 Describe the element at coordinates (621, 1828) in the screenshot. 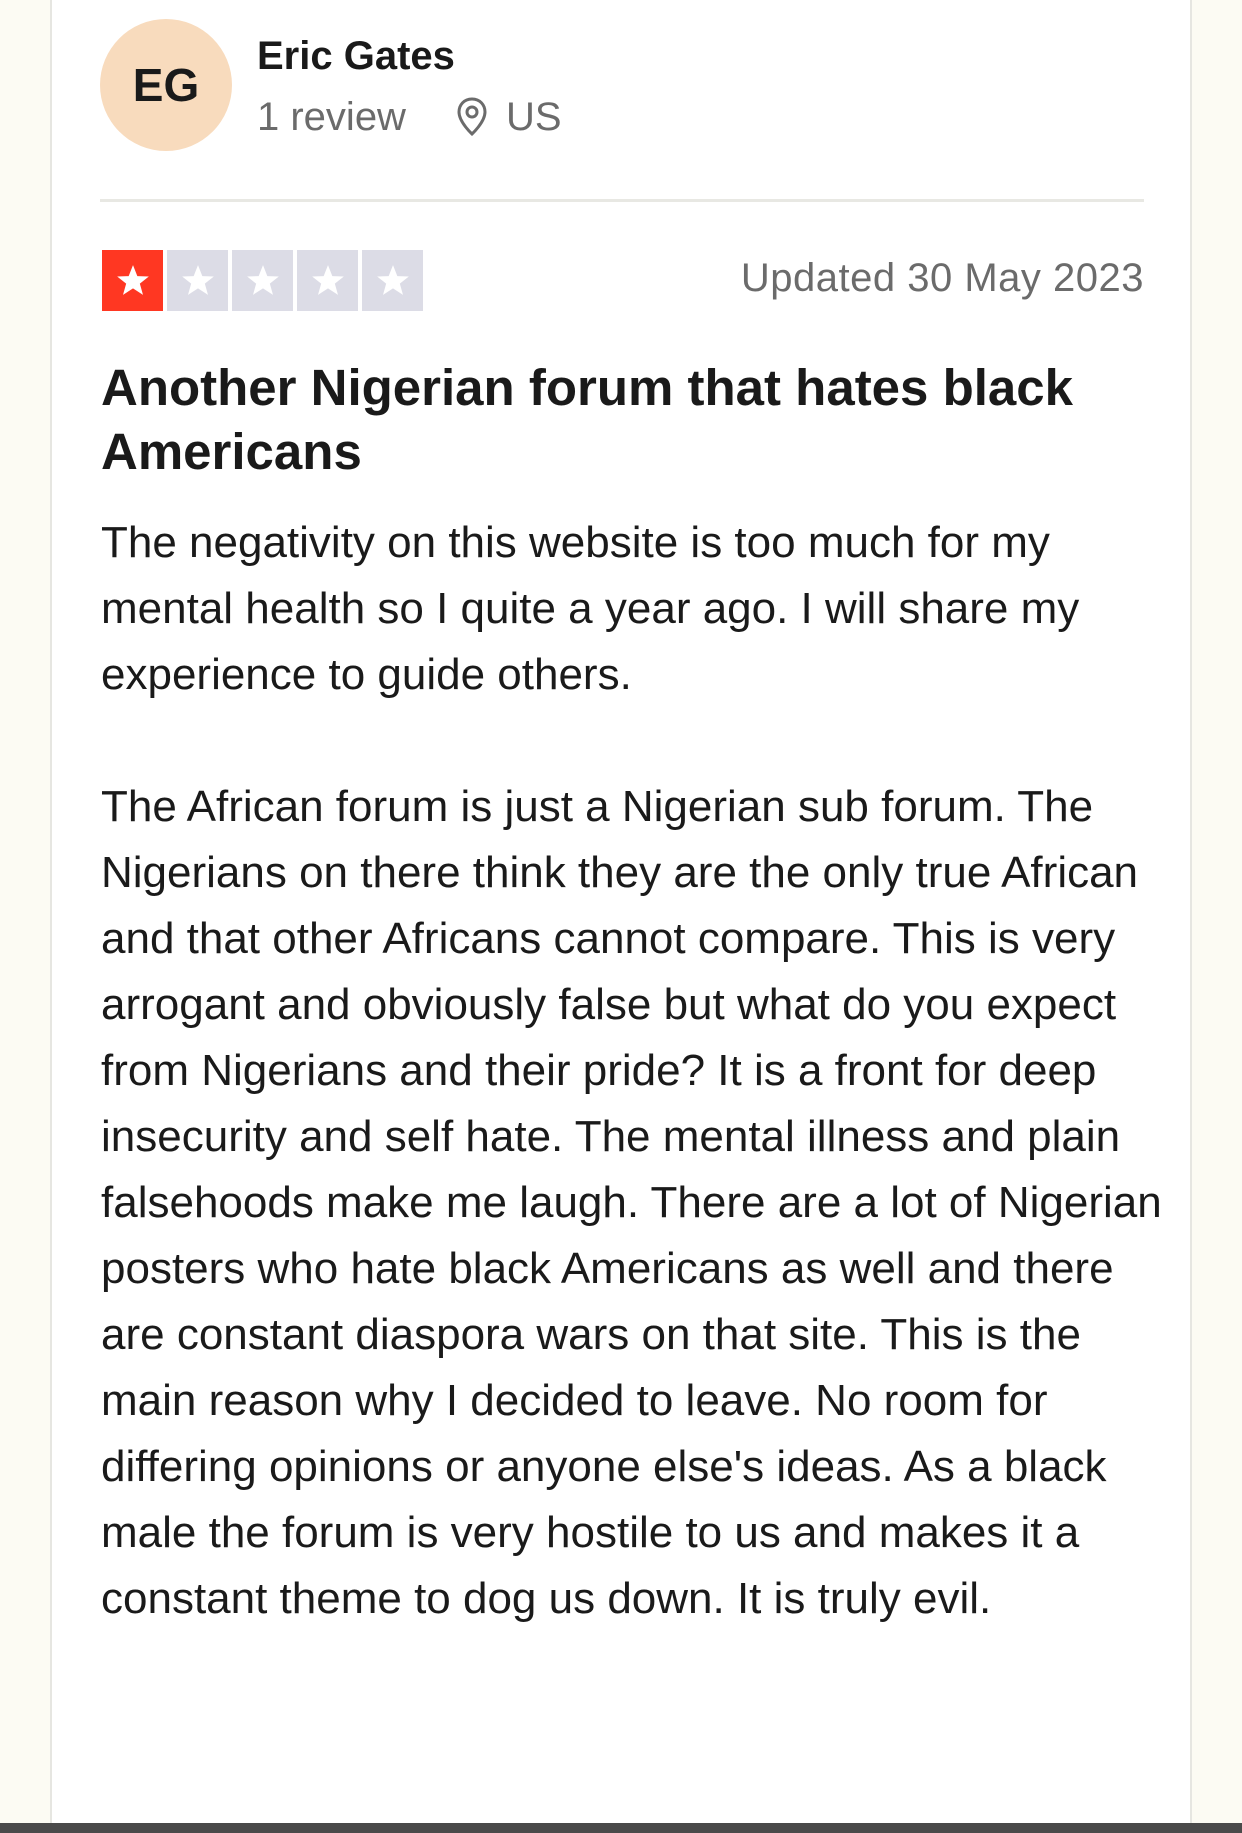

I see `bottom-bar` at that location.